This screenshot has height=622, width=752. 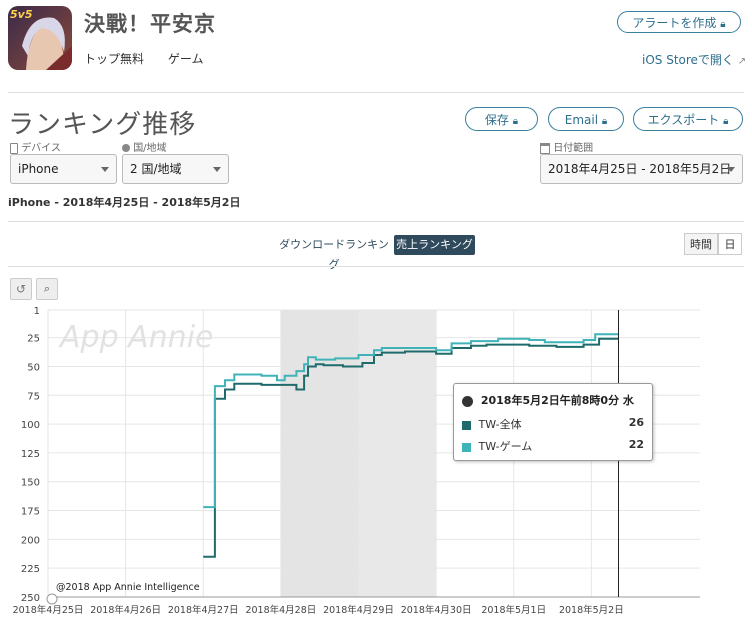 I want to click on x-tick-label: 2018年4月26日, so click(x=125, y=610).